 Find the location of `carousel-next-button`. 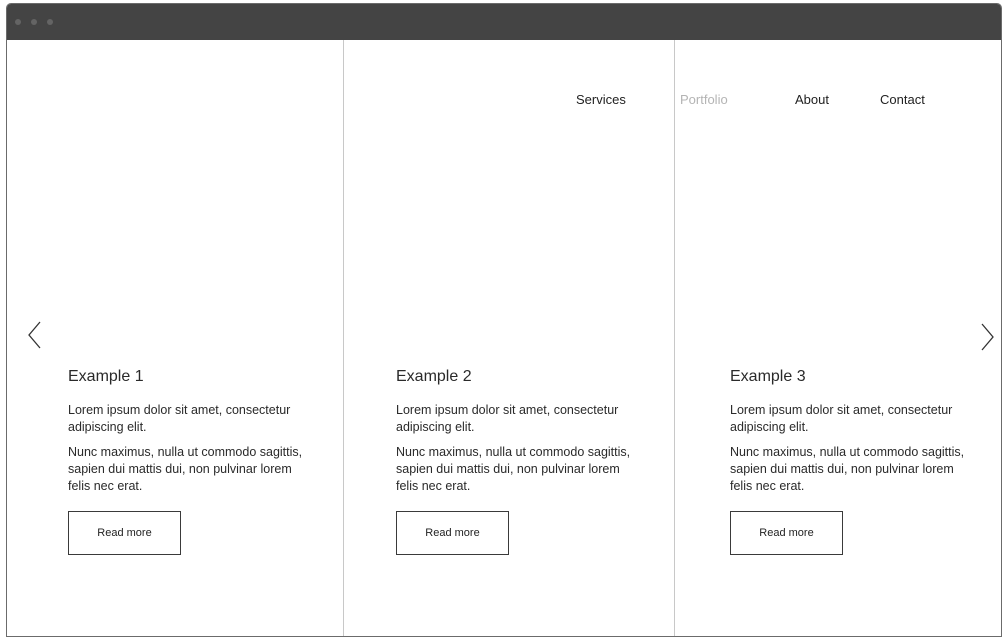

carousel-next-button is located at coordinates (988, 337).